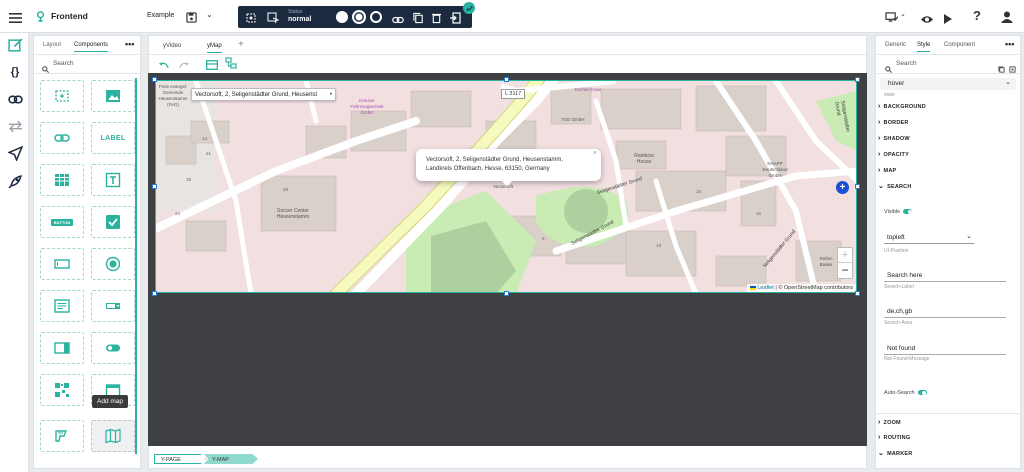  Describe the element at coordinates (63, 63) in the screenshot. I see `component-search-input: Search` at that location.